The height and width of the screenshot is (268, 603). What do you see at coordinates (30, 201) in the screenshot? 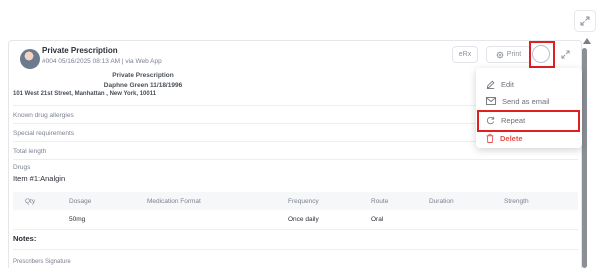
I see `column-header: Qty` at bounding box center [30, 201].